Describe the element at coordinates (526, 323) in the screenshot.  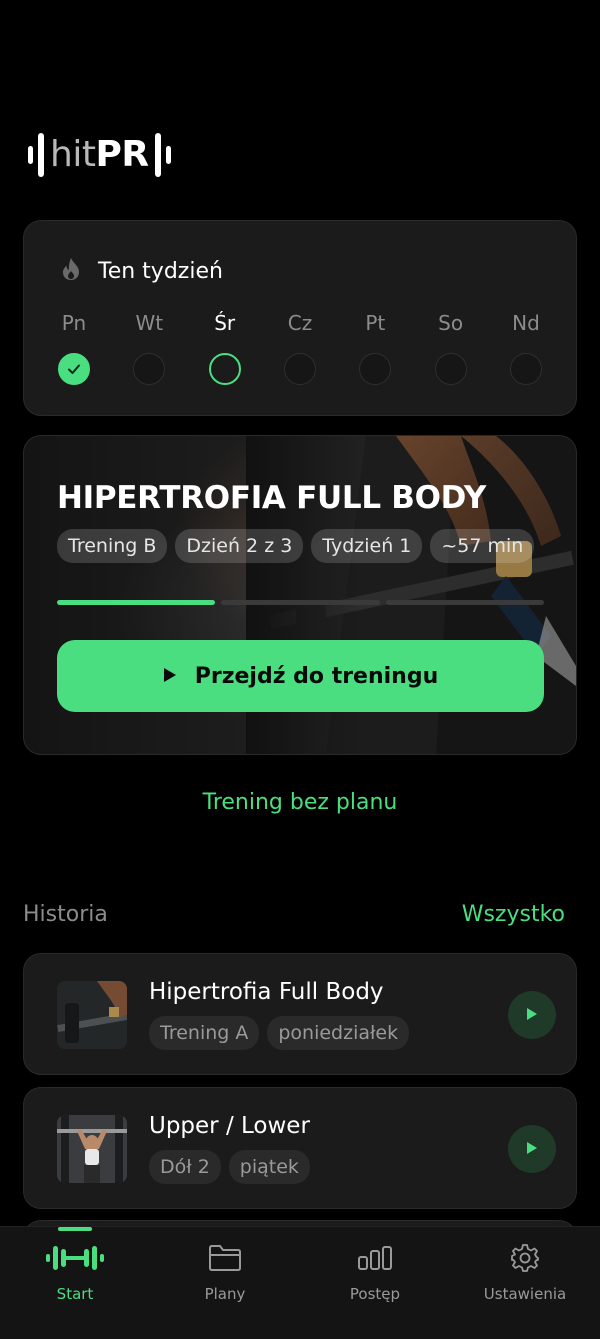
I see `day-label: Nd` at that location.